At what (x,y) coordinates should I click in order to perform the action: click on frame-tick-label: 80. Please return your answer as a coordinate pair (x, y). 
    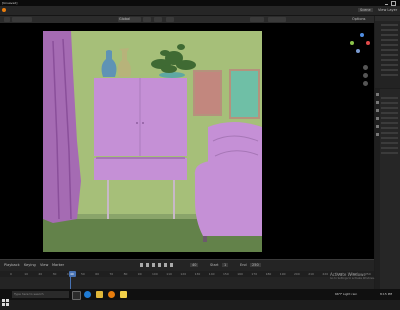
    Looking at the image, I should click on (125, 274).